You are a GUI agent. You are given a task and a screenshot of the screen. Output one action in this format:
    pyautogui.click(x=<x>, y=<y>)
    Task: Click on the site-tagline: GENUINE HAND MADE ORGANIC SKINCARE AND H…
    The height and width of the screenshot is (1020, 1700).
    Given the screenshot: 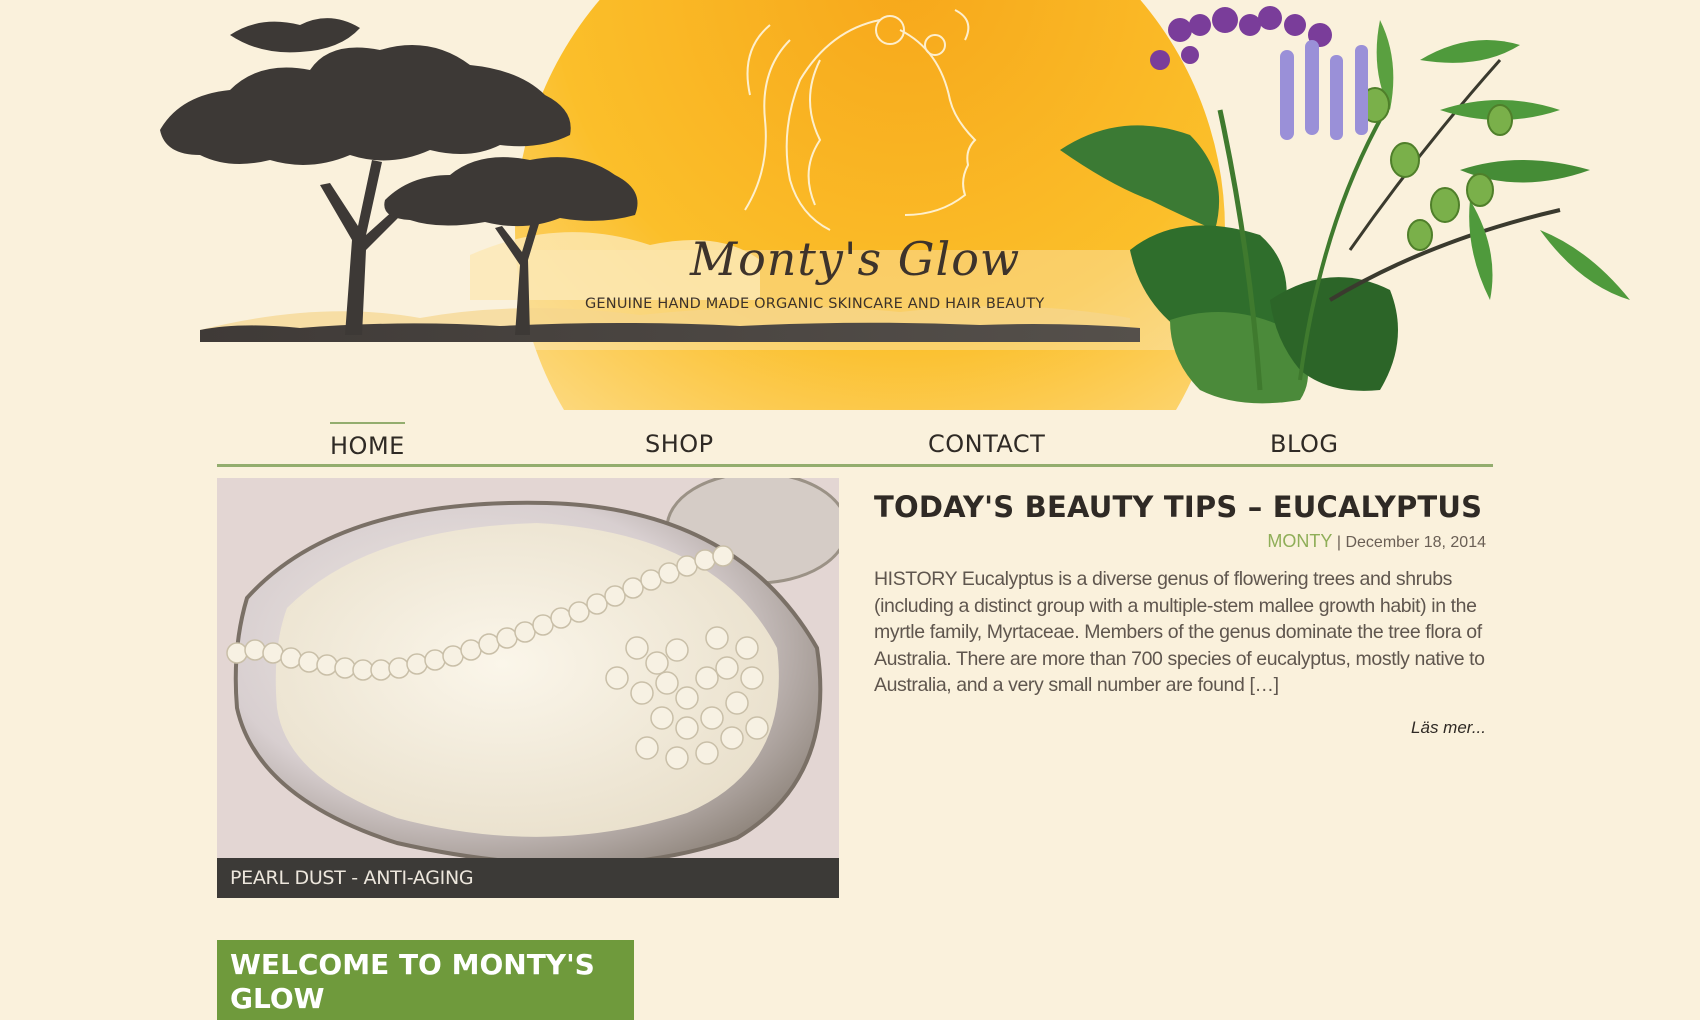 What is the action you would take?
    pyautogui.click(x=815, y=304)
    